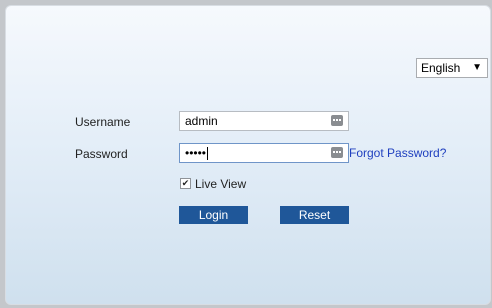 This screenshot has width=492, height=308. Describe the element at coordinates (208, 154) in the screenshot. I see `text-caret` at that location.